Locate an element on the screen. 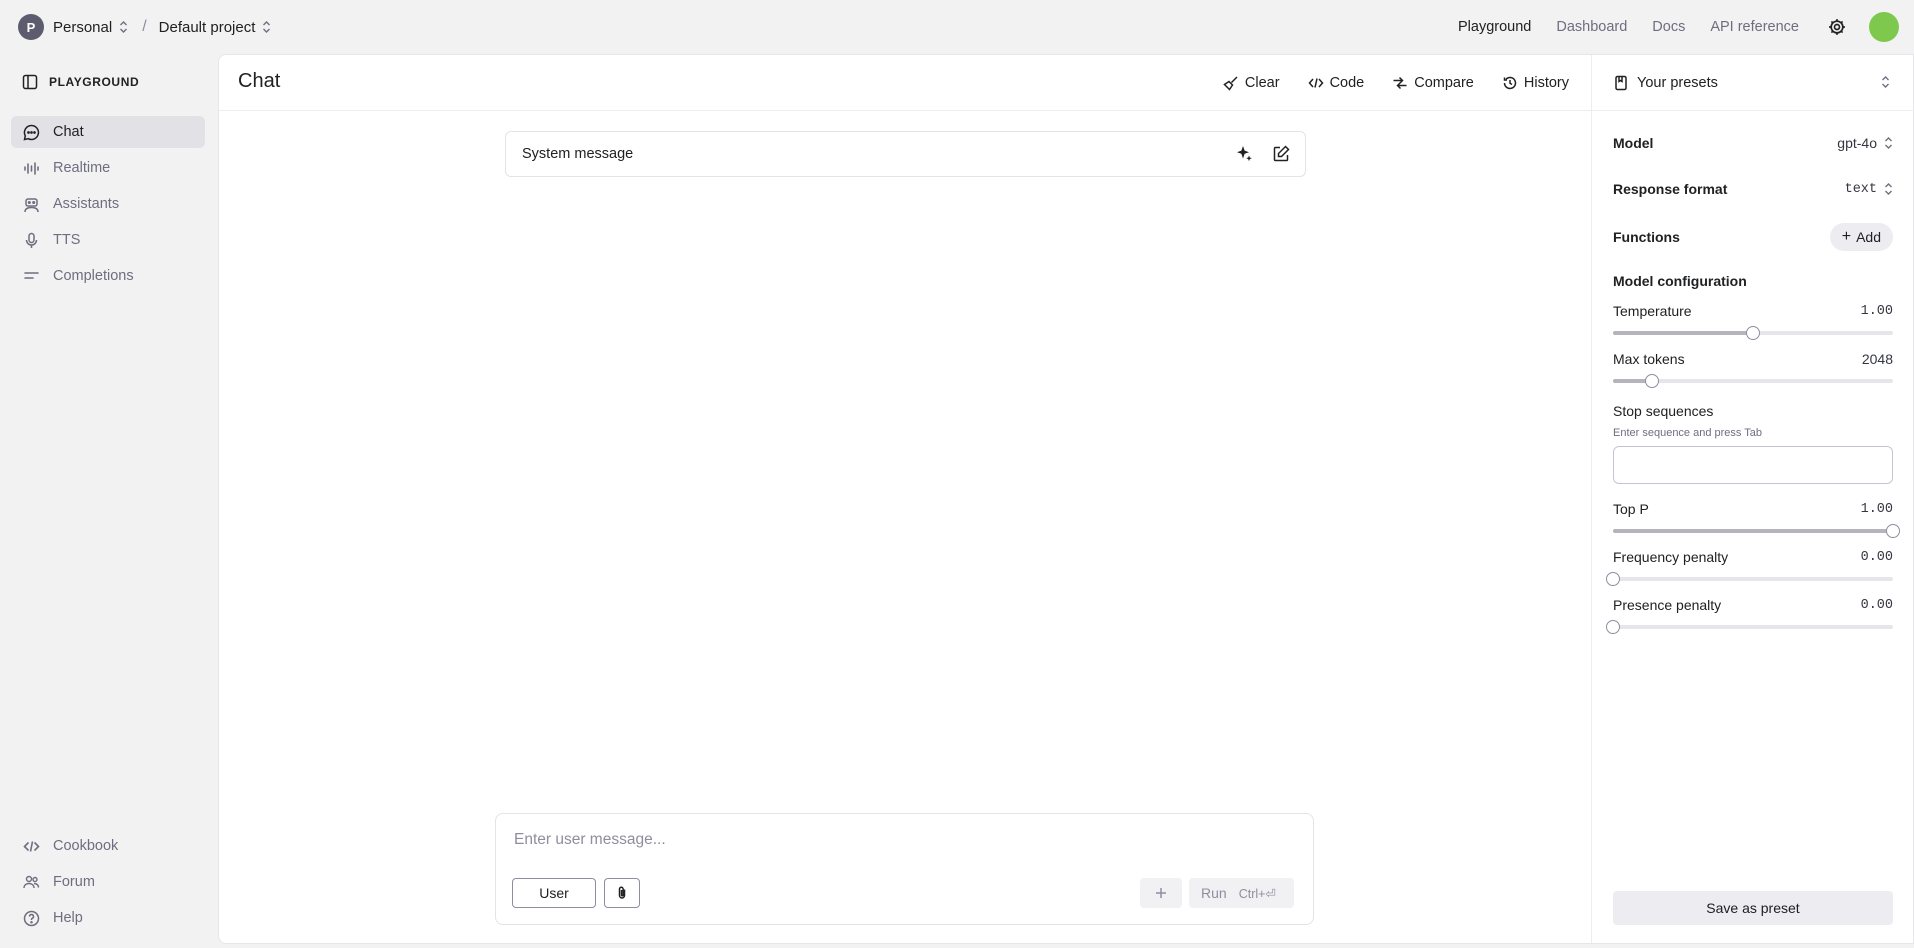  compare-label: Compare is located at coordinates (1444, 83).